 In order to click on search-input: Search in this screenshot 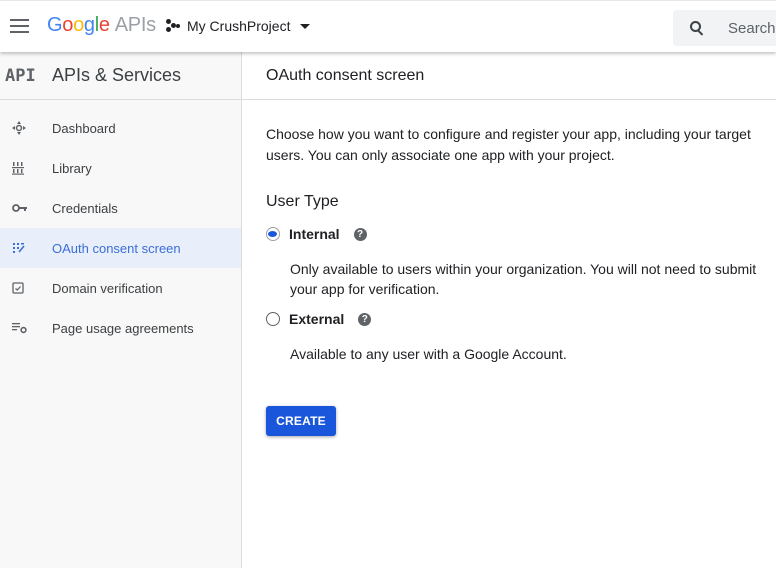, I will do `click(724, 28)`.